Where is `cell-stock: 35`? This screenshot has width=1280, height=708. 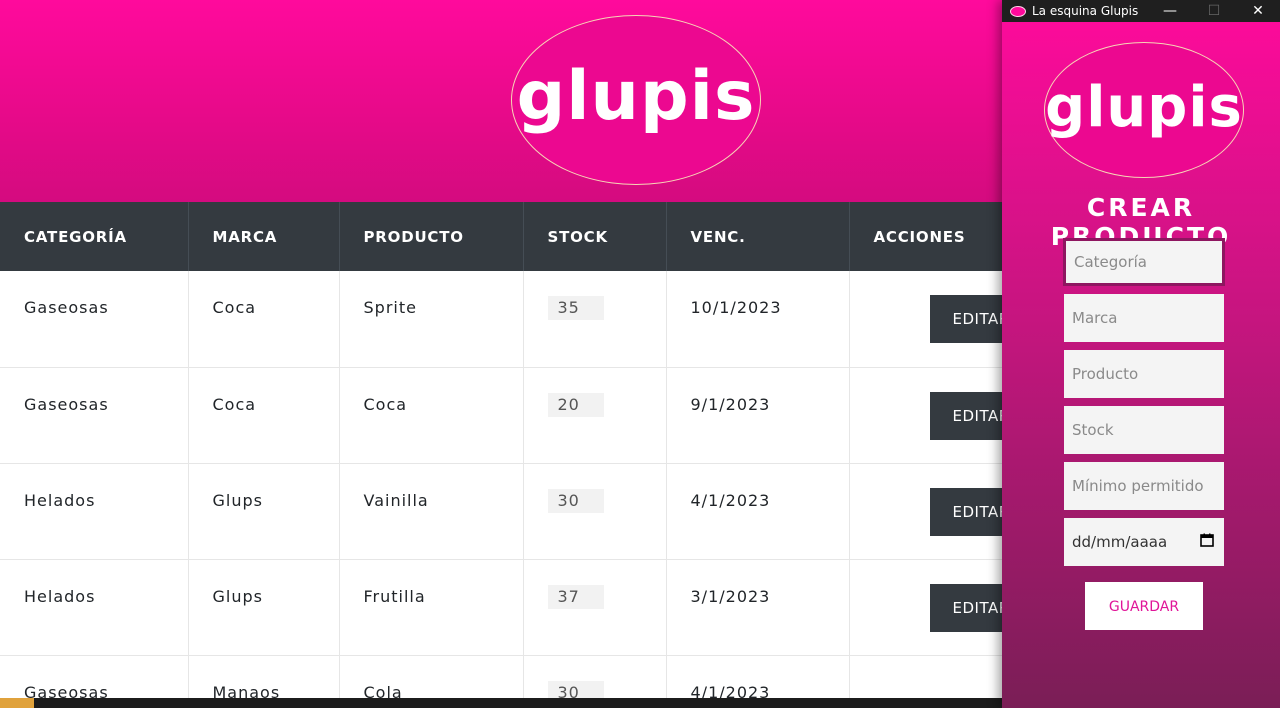
cell-stock: 35 is located at coordinates (595, 319).